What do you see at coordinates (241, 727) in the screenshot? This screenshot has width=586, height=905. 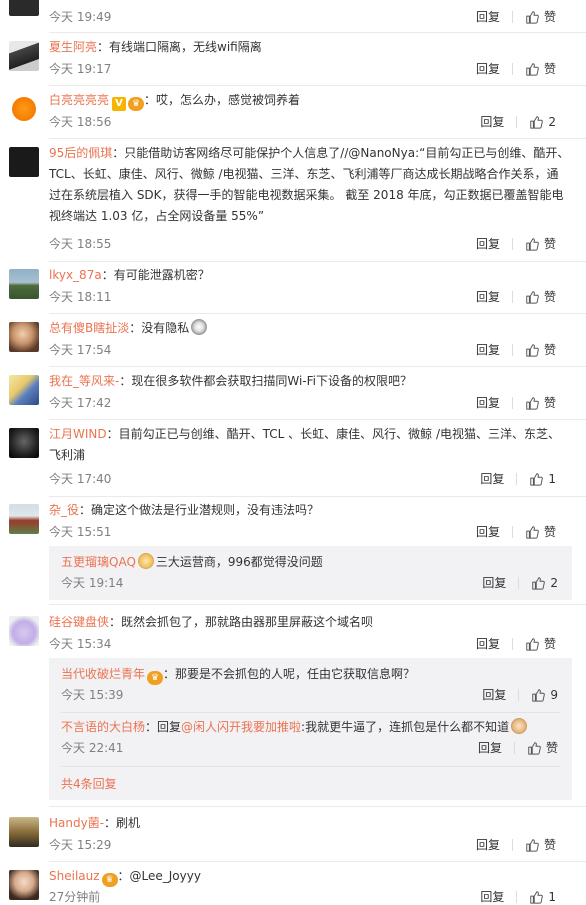 I see `mention-link: @闲人闪开我要加推啦` at bounding box center [241, 727].